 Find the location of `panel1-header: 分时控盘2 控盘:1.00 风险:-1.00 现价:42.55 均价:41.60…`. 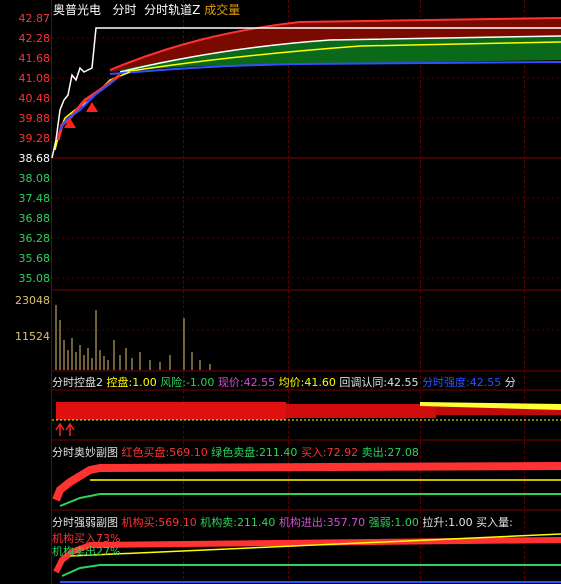

panel1-header: 分时控盘2 控盘:1.00 风险:-1.00 现价:42.55 均价:41.60… is located at coordinates (284, 382).